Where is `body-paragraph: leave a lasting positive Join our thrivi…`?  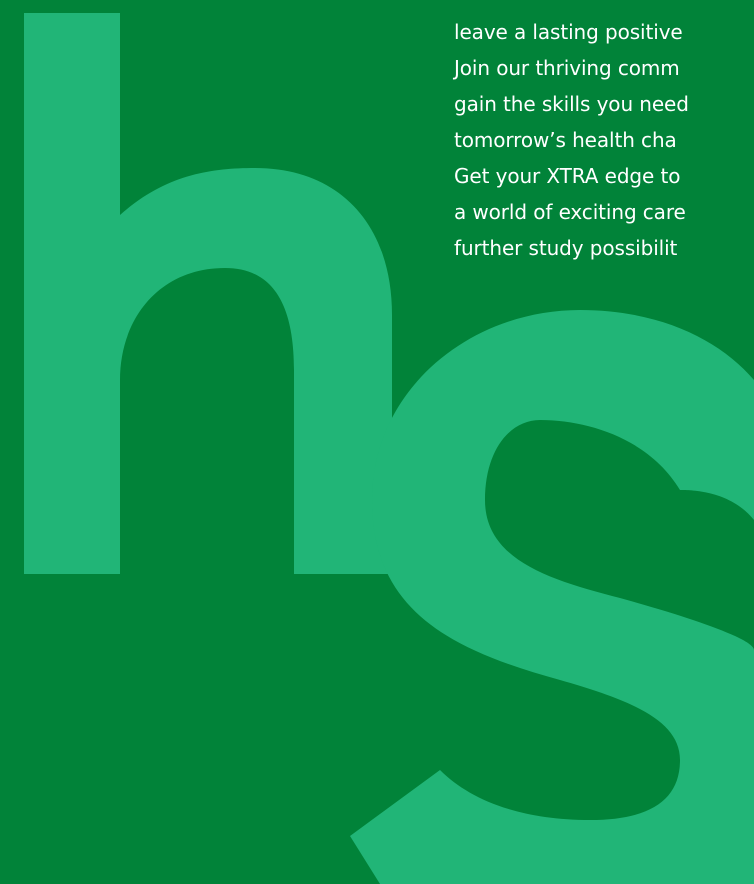
body-paragraph: leave a lasting positive Join our thrivi… is located at coordinates (604, 140).